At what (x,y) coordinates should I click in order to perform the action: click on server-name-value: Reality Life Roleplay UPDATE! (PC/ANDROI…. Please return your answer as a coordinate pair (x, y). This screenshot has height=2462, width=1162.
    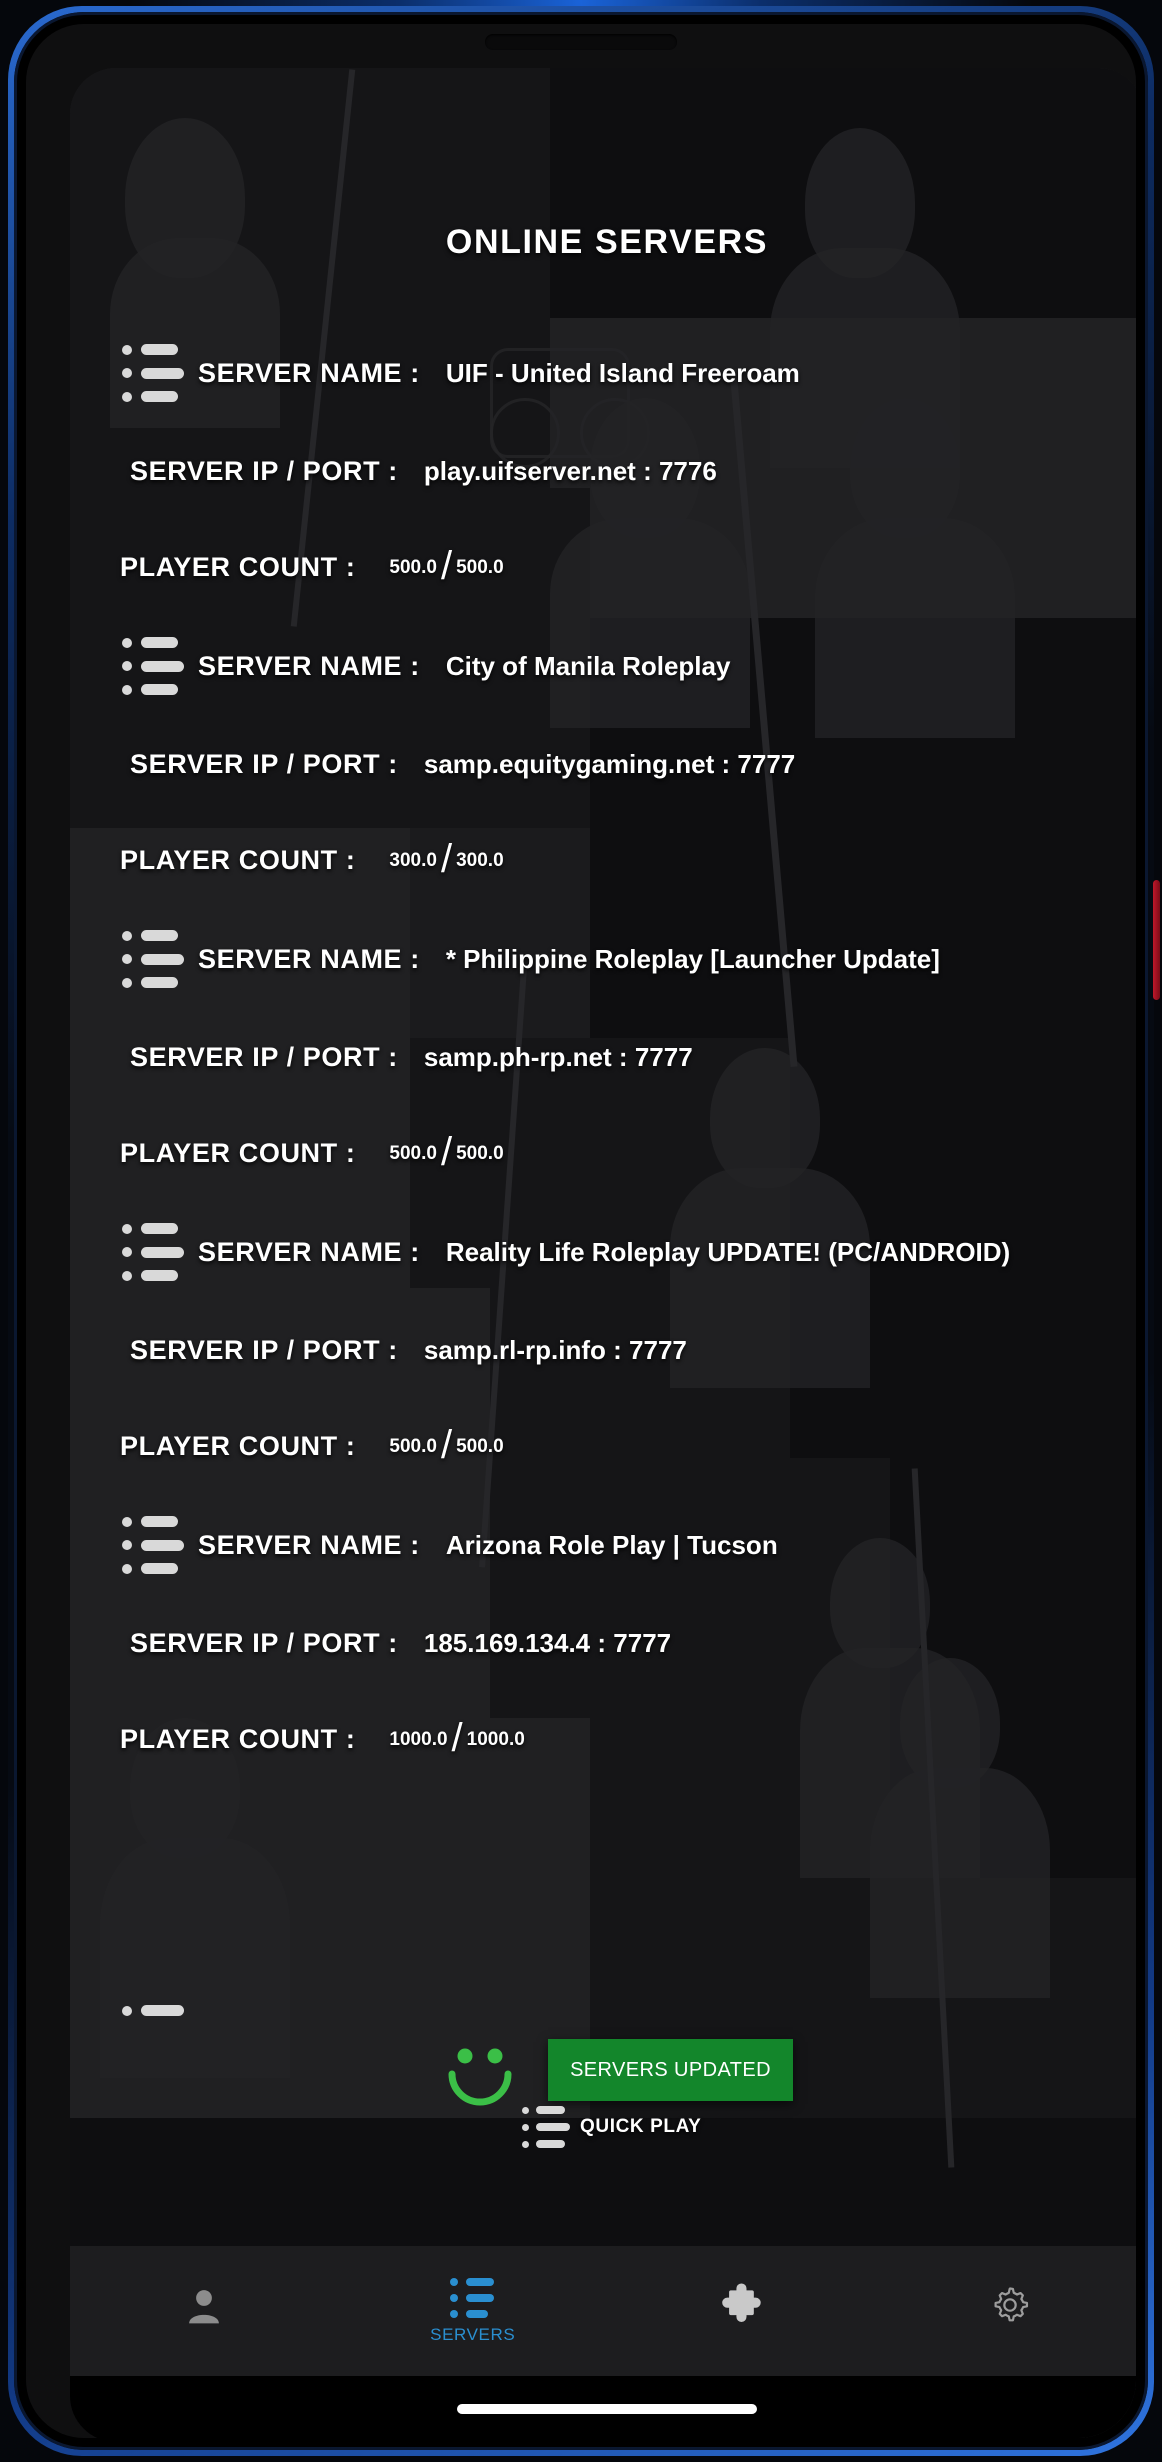
    Looking at the image, I should click on (728, 1251).